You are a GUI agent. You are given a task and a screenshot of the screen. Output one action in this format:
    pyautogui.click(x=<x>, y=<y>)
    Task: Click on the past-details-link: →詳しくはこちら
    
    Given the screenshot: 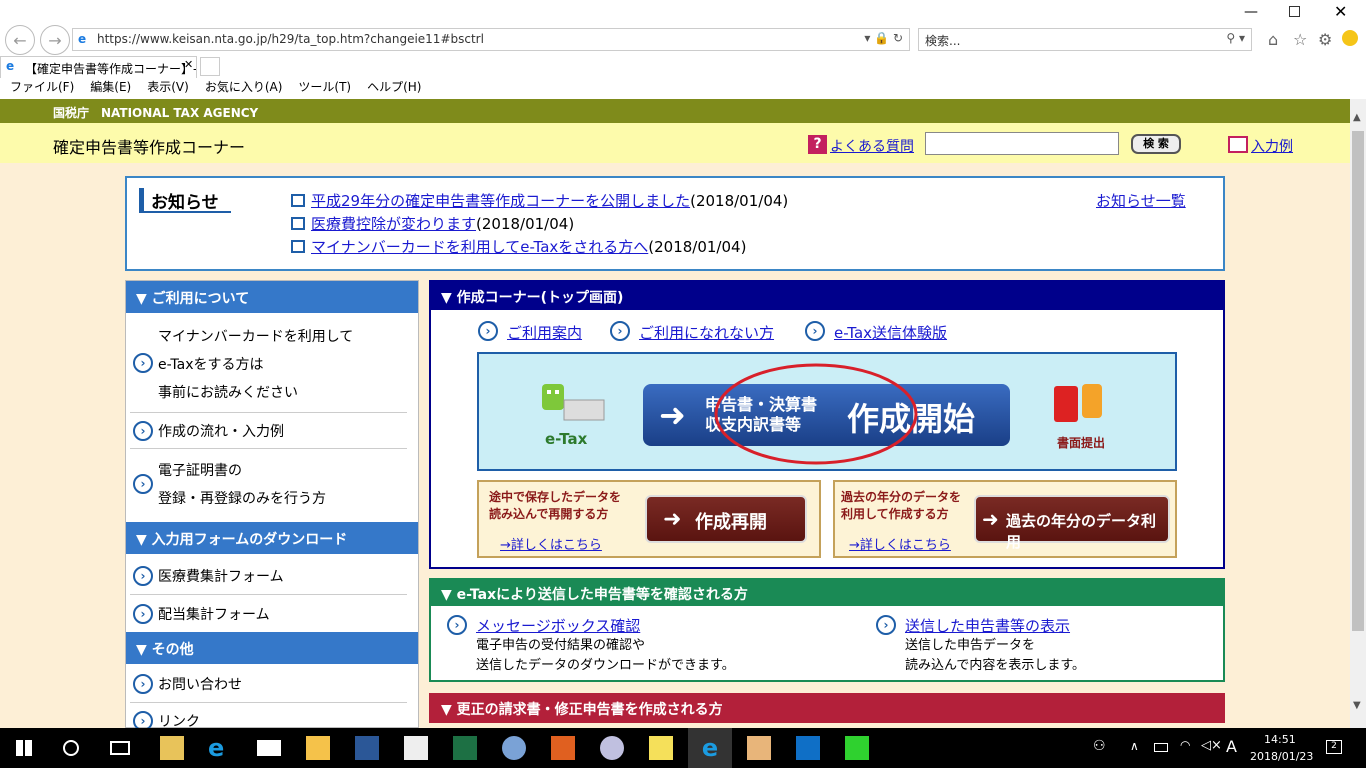 What is the action you would take?
    pyautogui.click(x=900, y=543)
    